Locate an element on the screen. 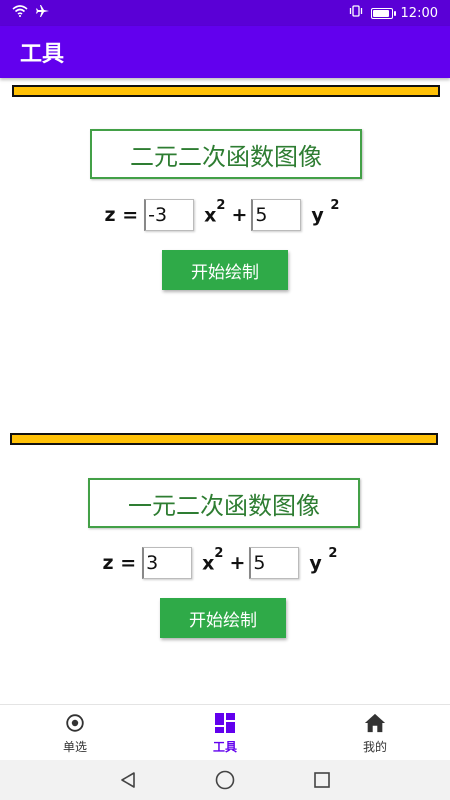  status-left is located at coordinates (31, 13).